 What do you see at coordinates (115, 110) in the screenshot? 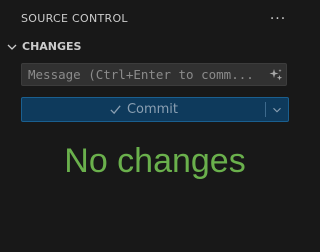
I see `check-icon` at bounding box center [115, 110].